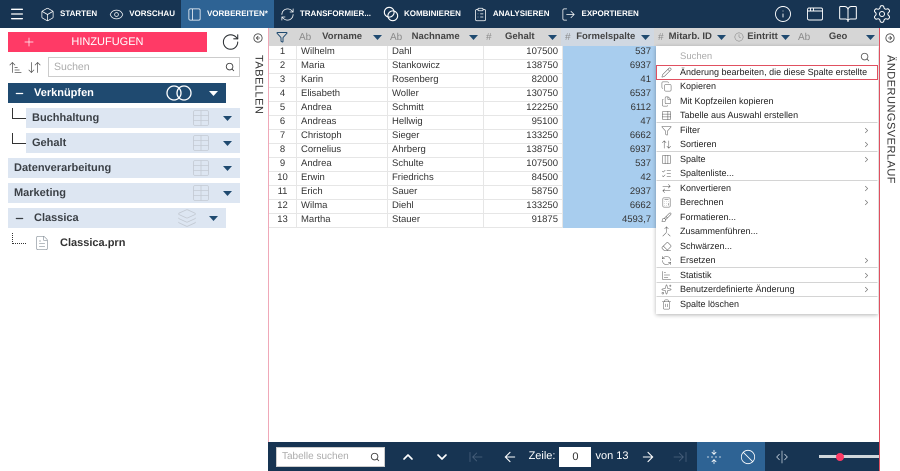  I want to click on table-cell: Sieger, so click(436, 137).